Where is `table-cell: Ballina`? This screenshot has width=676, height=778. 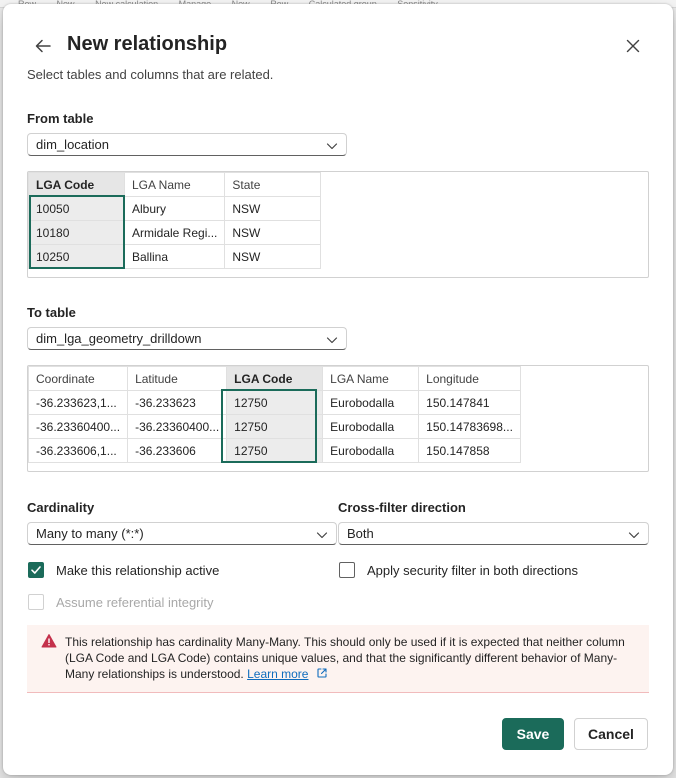
table-cell: Ballina is located at coordinates (174, 256).